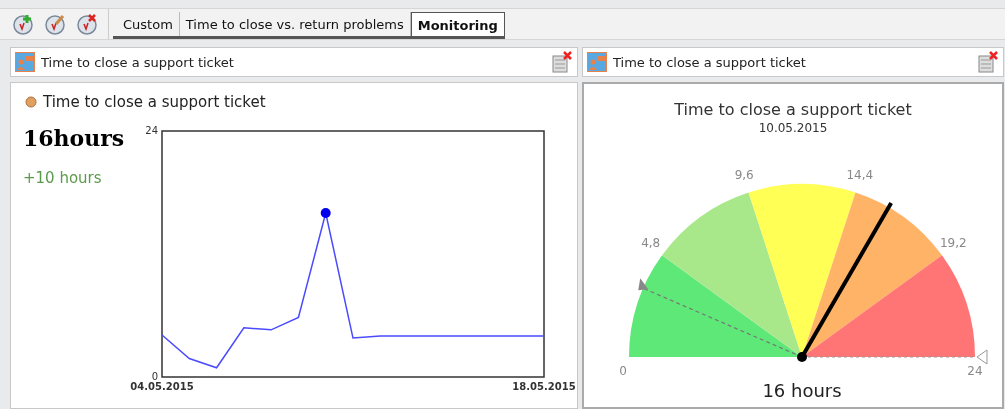  I want to click on add-gauge-icon, so click(24, 24).